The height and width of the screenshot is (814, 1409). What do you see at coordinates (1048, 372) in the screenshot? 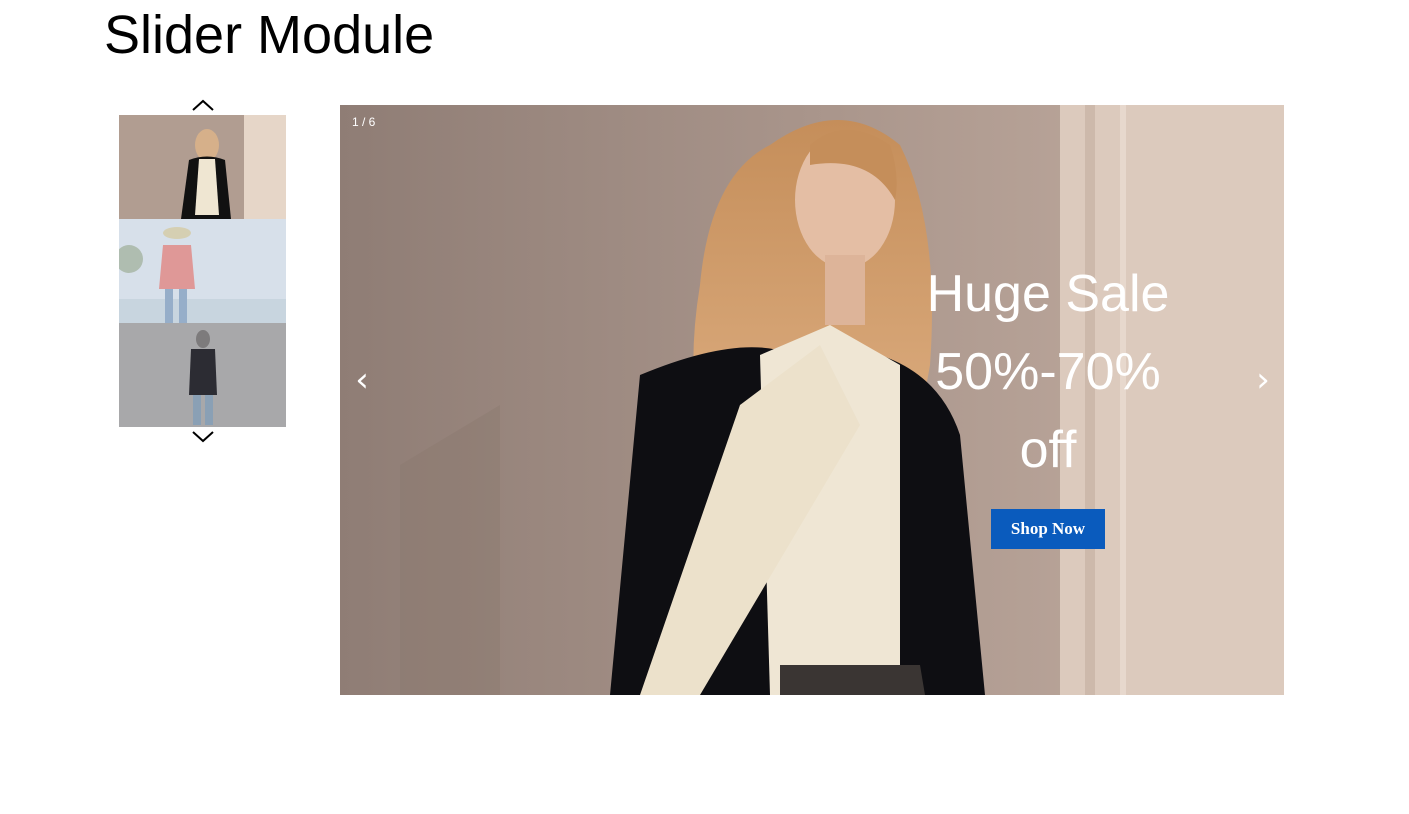
I see `slide-headline: Huge Sale 50%-70% off` at bounding box center [1048, 372].